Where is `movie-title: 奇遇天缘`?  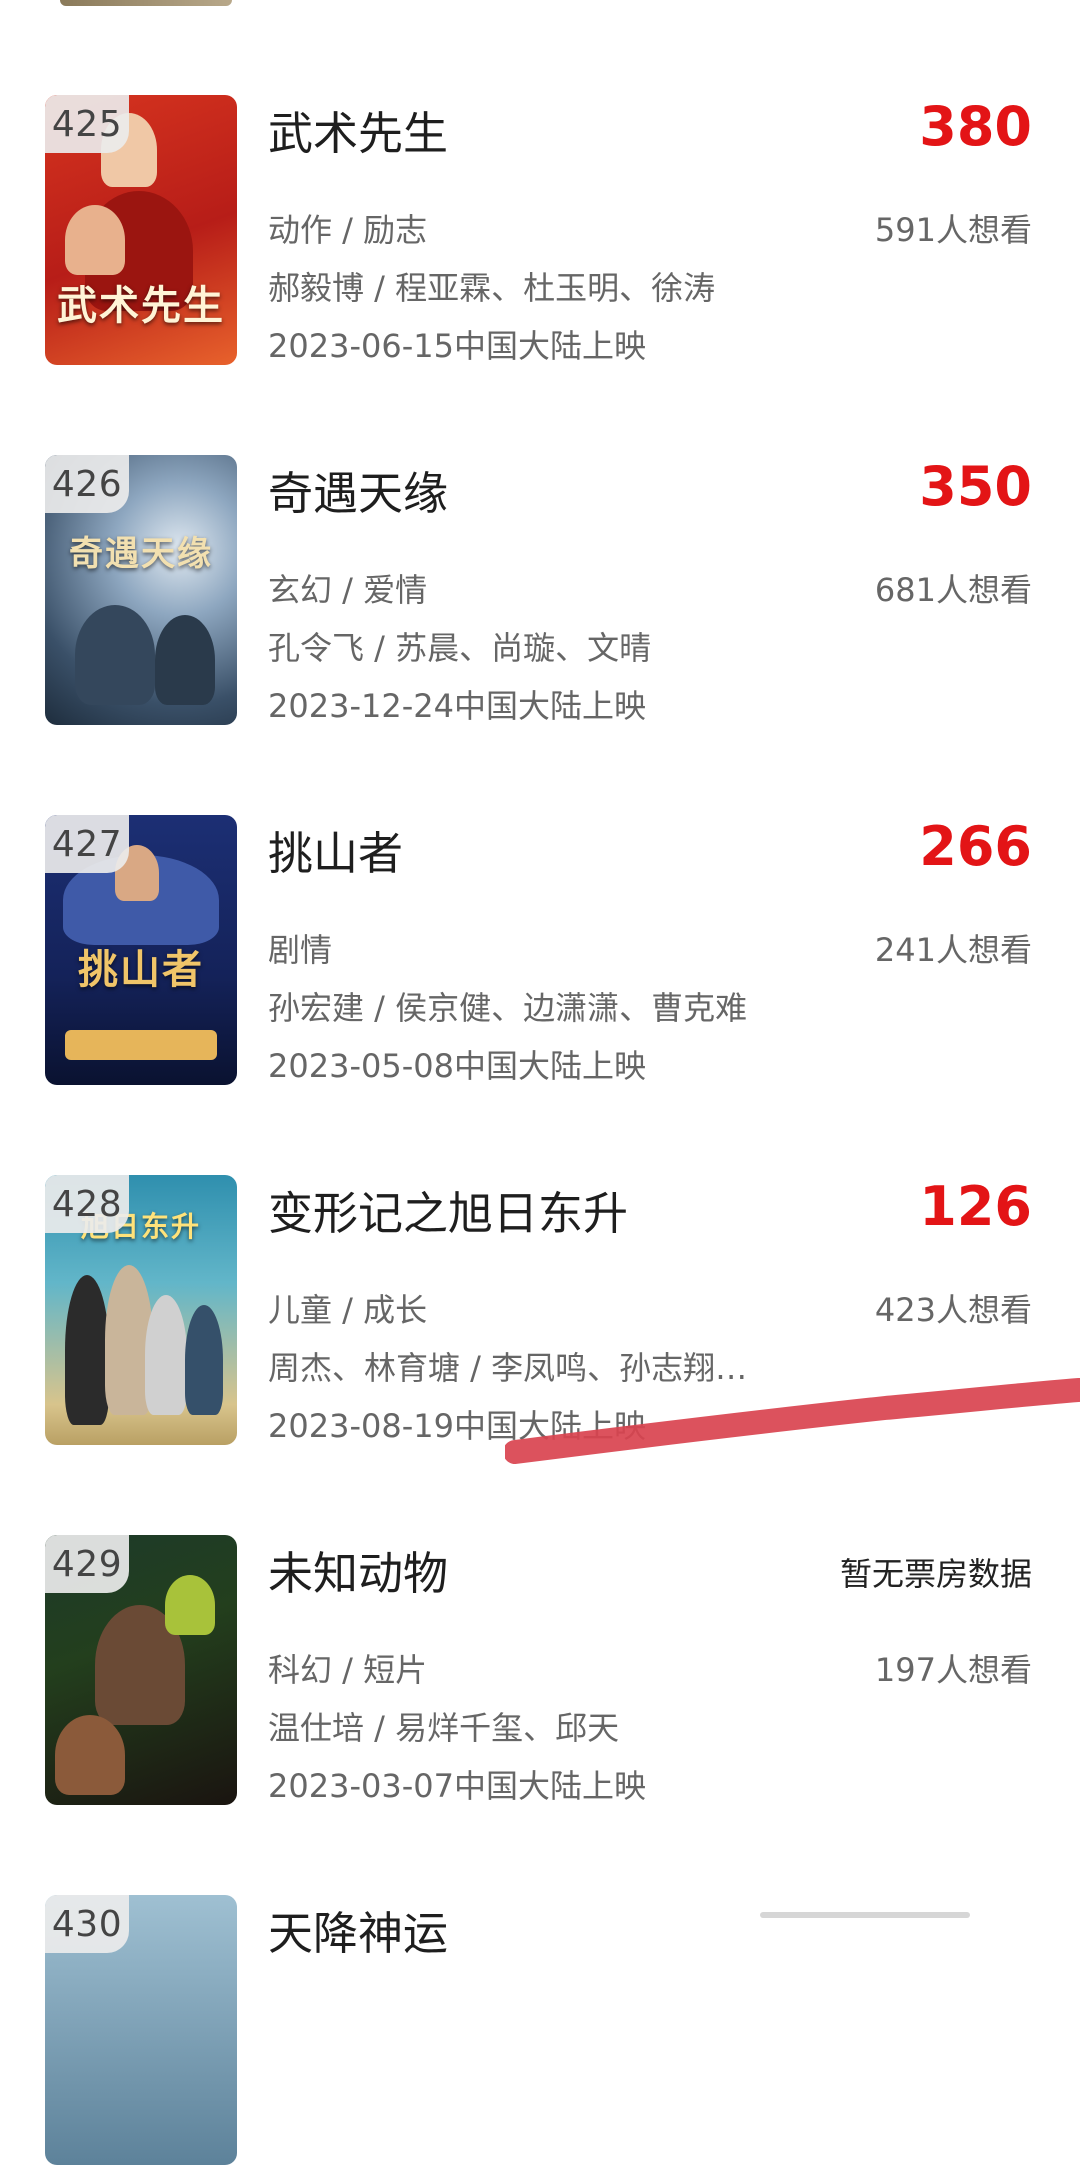 movie-title: 奇遇天缘 is located at coordinates (358, 489).